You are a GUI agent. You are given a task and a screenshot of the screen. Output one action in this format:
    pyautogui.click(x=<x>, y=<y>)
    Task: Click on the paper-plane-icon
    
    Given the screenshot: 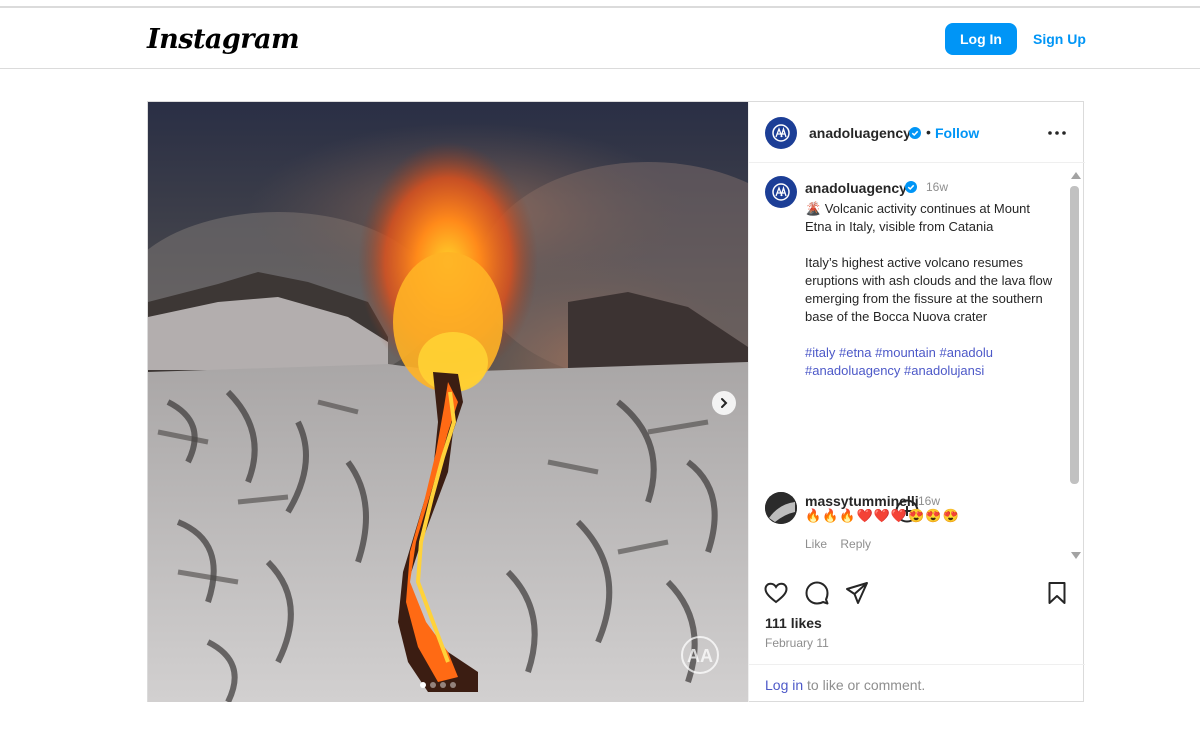 What is the action you would take?
    pyautogui.click(x=857, y=593)
    